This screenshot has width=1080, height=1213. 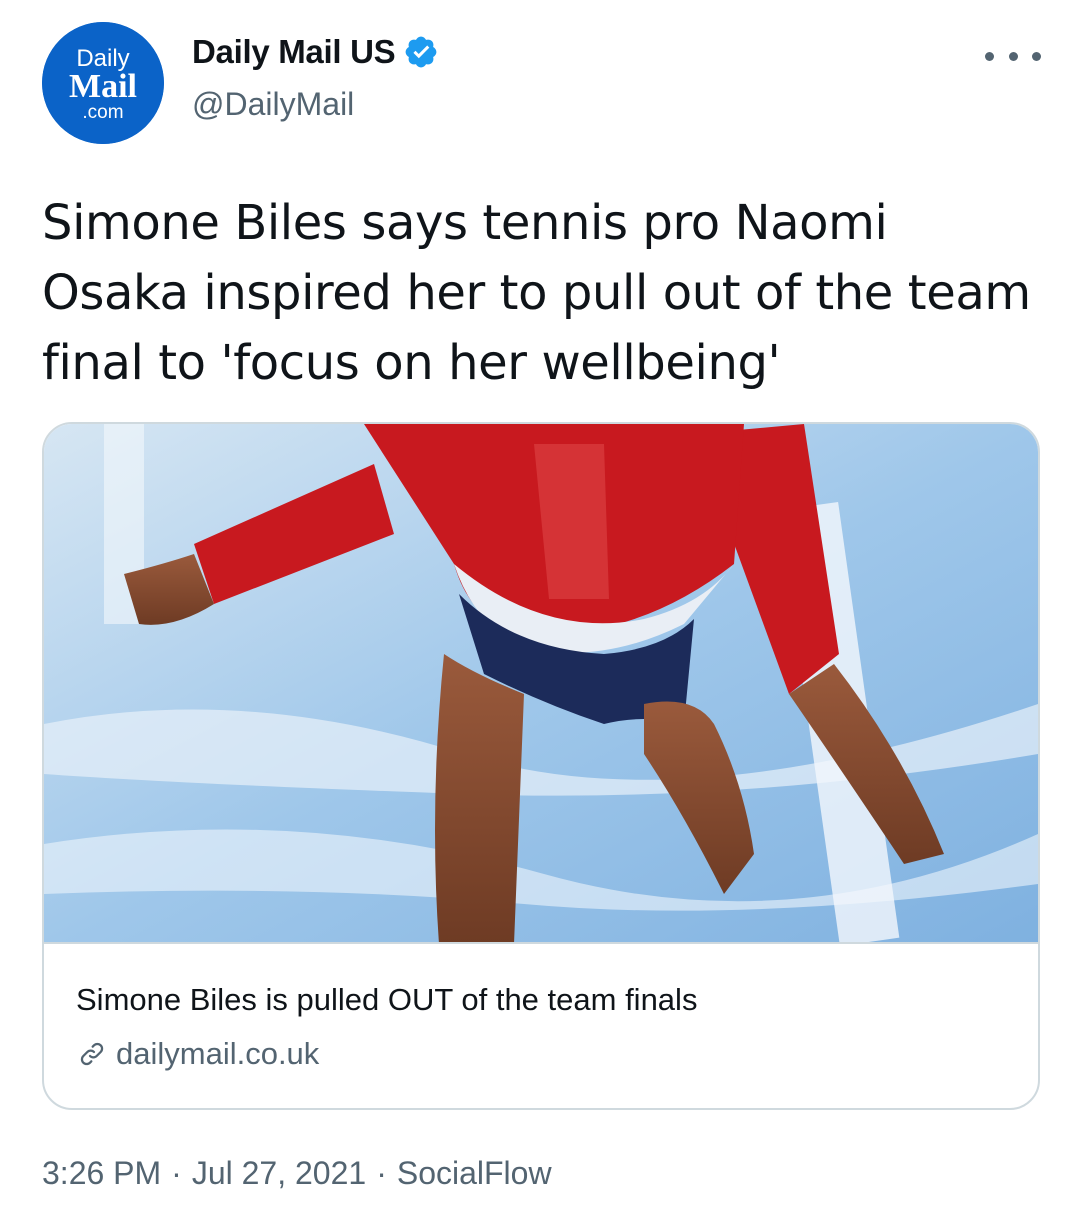 What do you see at coordinates (102, 112) in the screenshot?
I see `svg-text: .com` at bounding box center [102, 112].